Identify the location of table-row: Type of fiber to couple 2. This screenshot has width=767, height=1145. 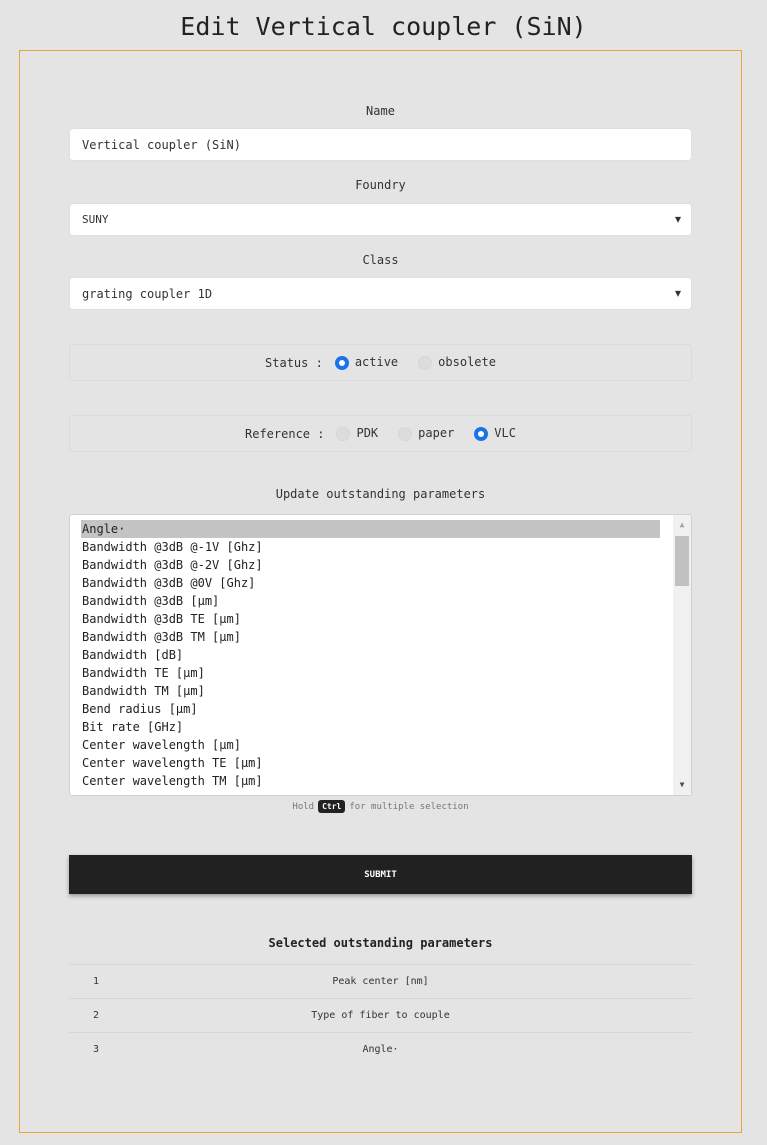
(380, 1015).